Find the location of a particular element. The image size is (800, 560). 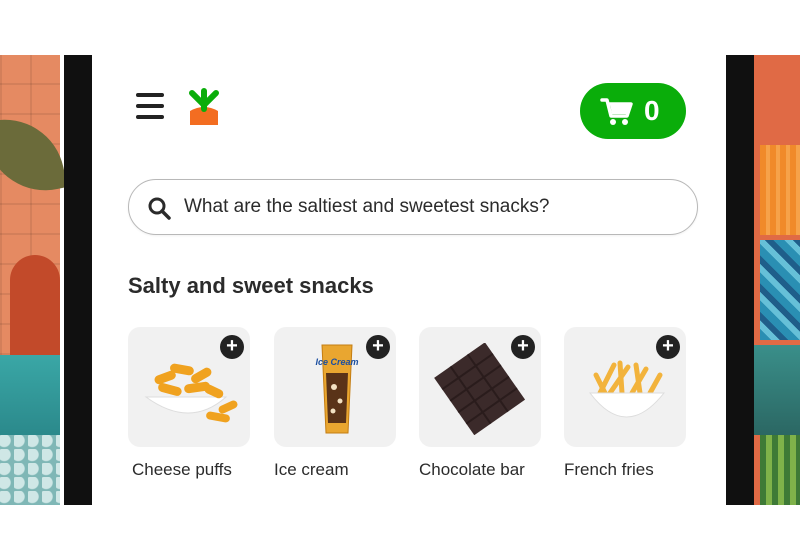

cart-button: 0 is located at coordinates (633, 111).